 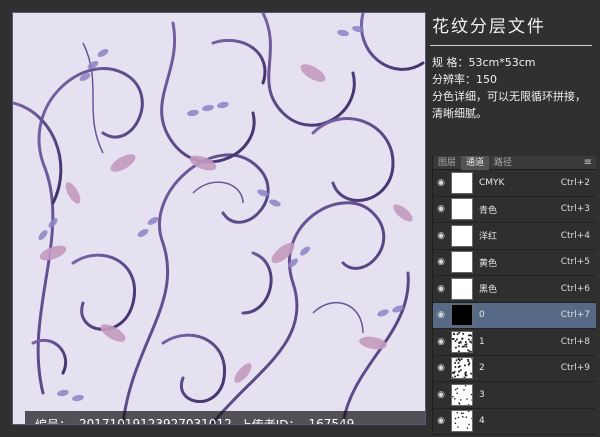 I want to click on tab-paths: 路径, so click(x=503, y=163).